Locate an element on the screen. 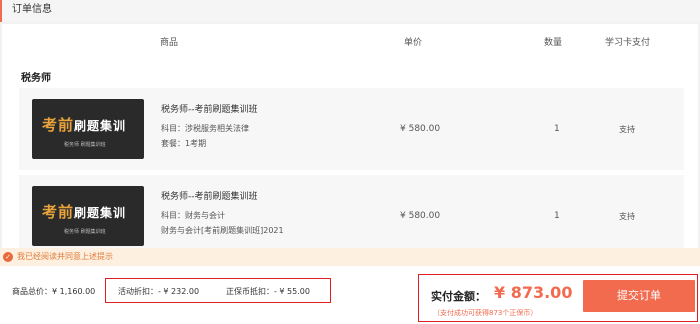 Image resolution: width=700 pixels, height=324 pixels. product-package: 套餐：1考期 is located at coordinates (184, 143).